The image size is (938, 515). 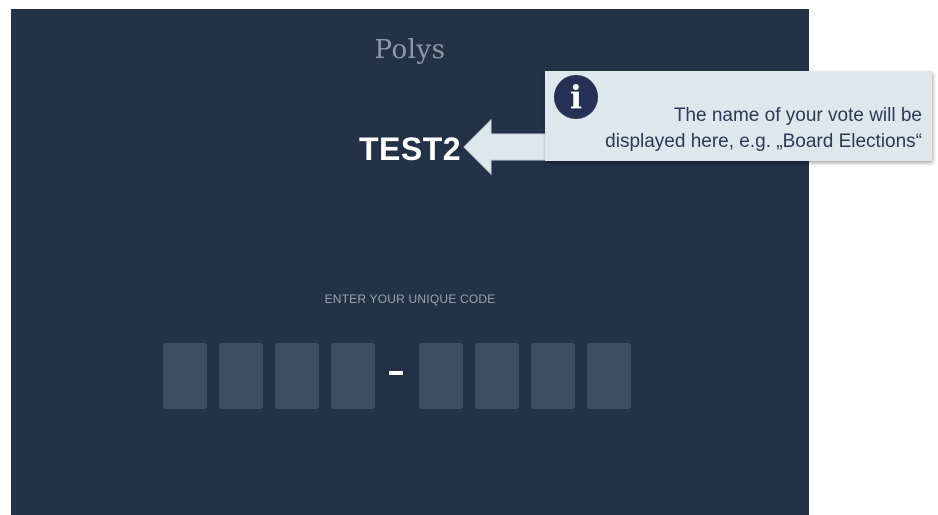 I want to click on callout-arrow-icon, so click(x=510, y=147).